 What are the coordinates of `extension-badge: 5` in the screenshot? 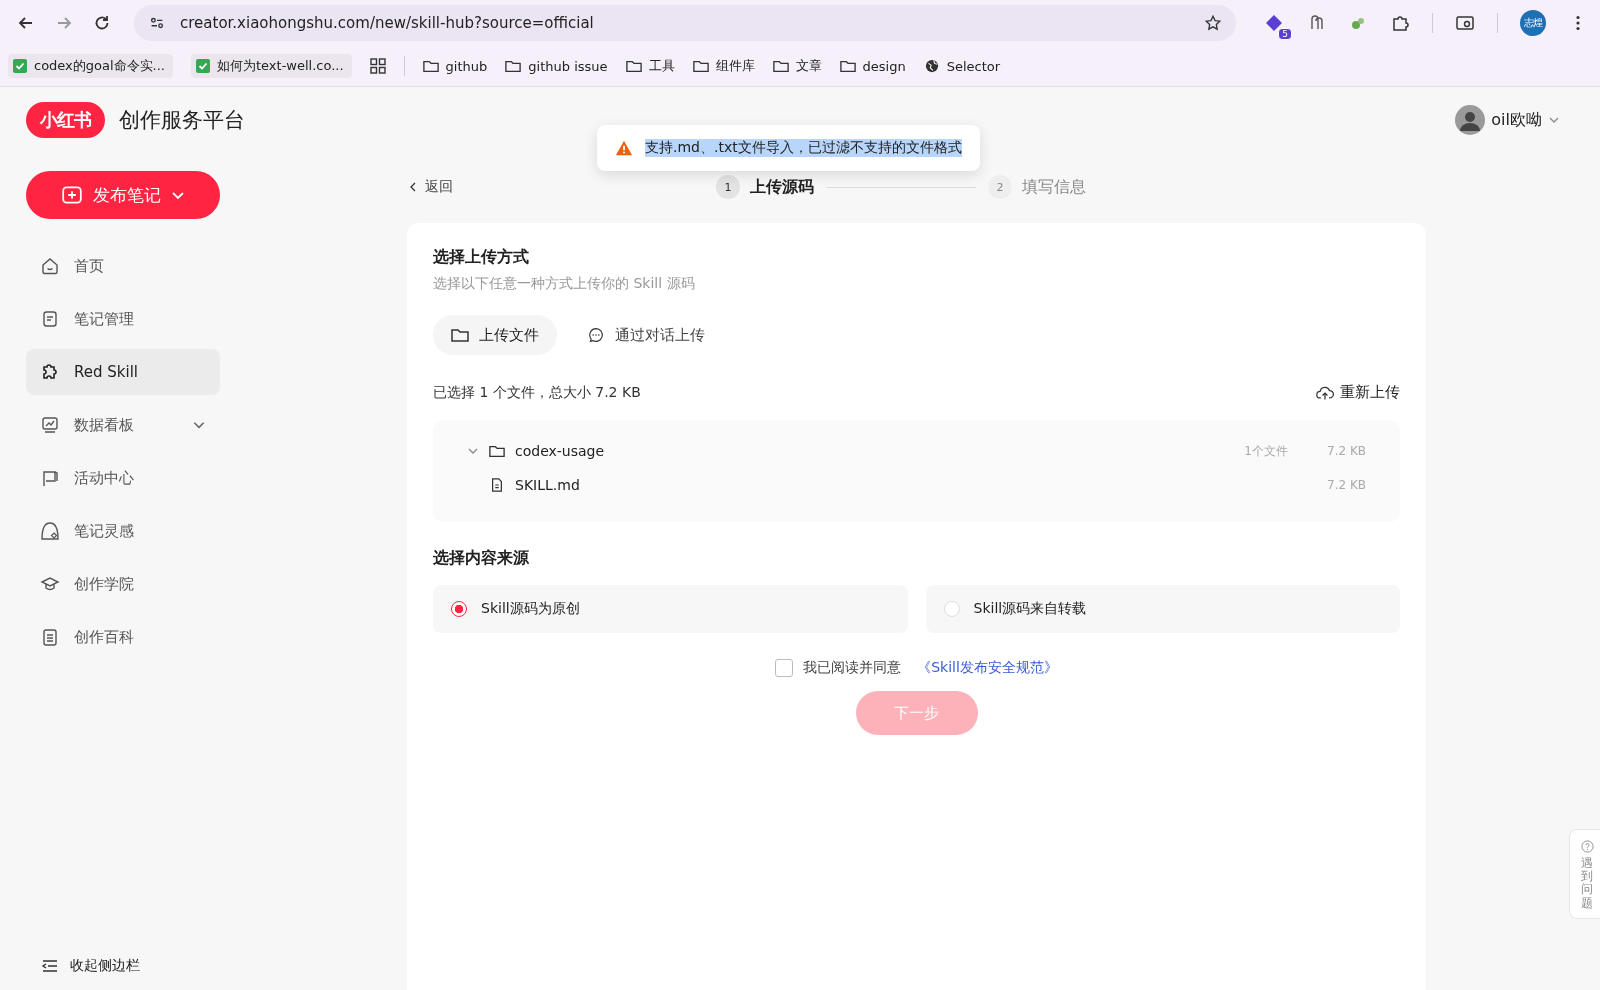 It's located at (1285, 34).